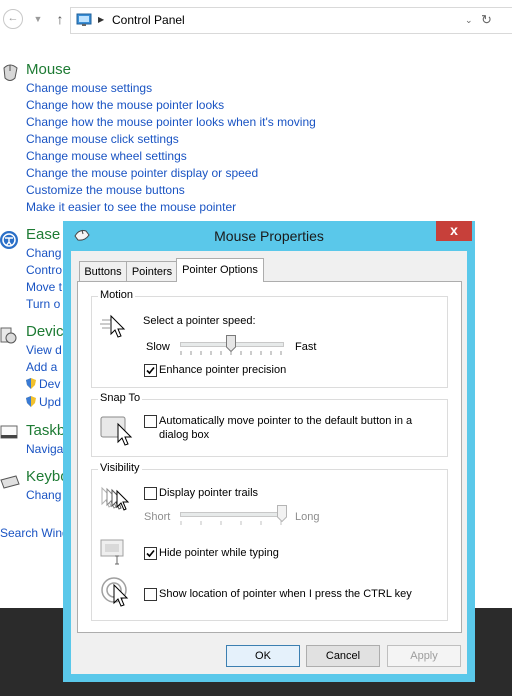  What do you see at coordinates (220, 270) in the screenshot?
I see `tab-pointer-options: Pointer Options` at bounding box center [220, 270].